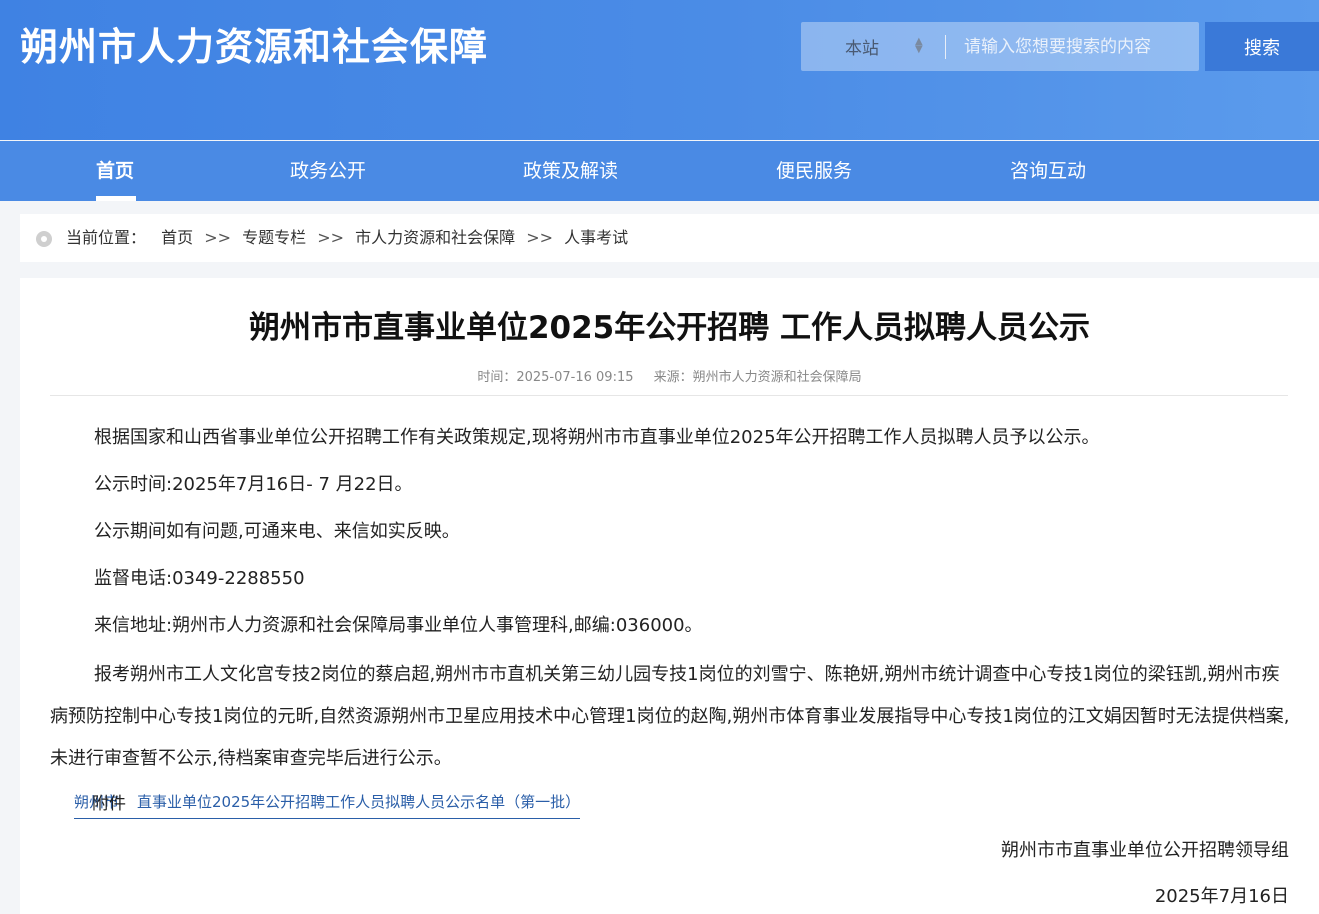 The width and height of the screenshot is (1319, 914). What do you see at coordinates (359, 802) in the screenshot?
I see `attachment-link-text: 直事业单位2025年公开招聘工作人员拟聘人员公示名单（第一批）` at bounding box center [359, 802].